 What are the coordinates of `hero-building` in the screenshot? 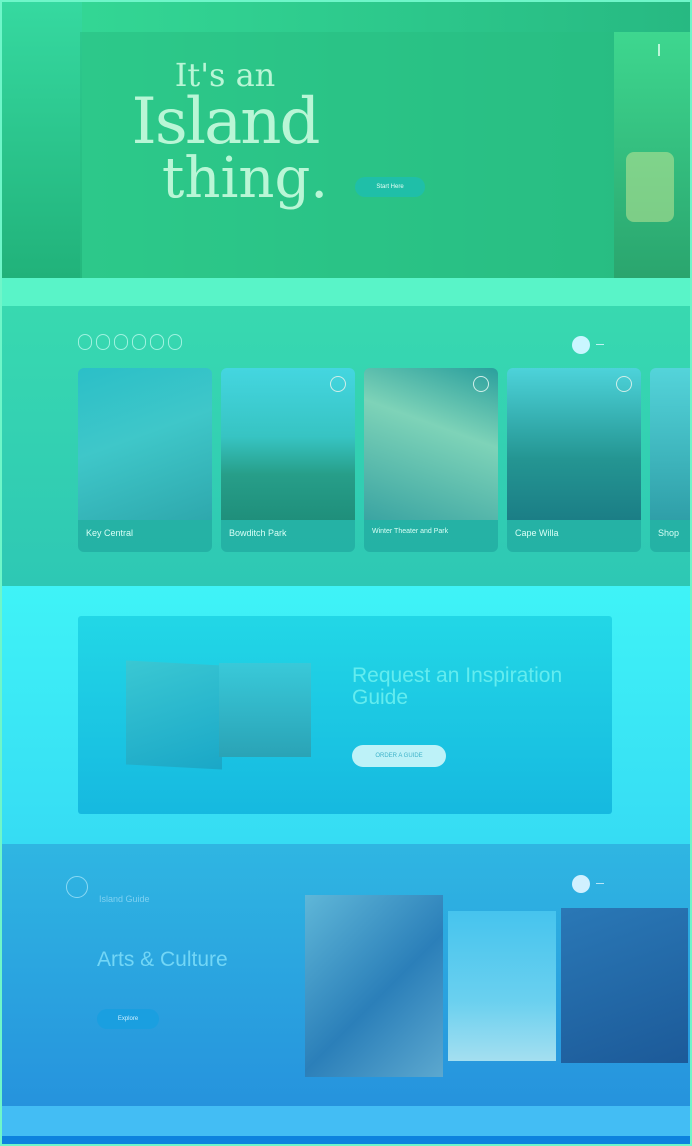 It's located at (650, 187).